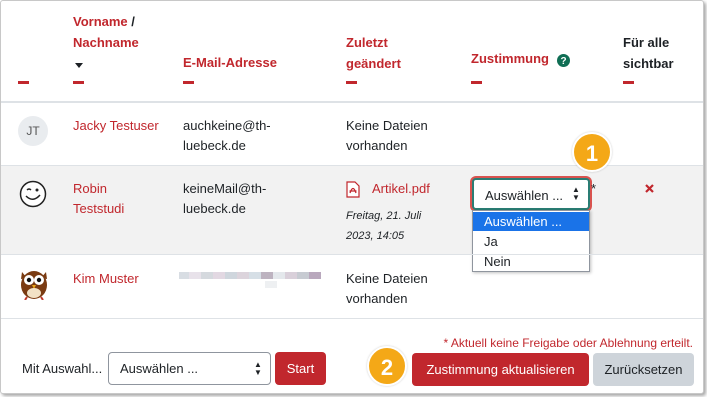  What do you see at coordinates (353, 189) in the screenshot?
I see `pdf-icon` at bounding box center [353, 189].